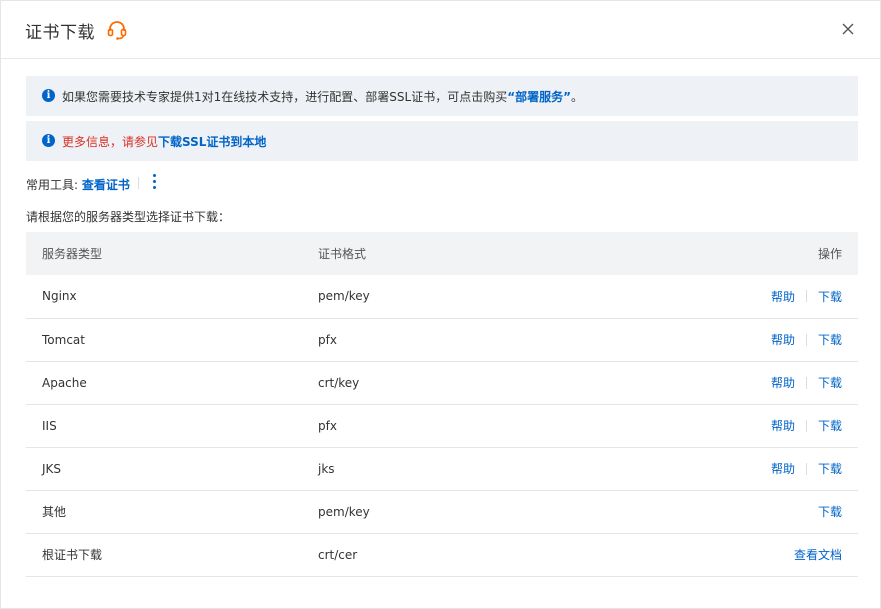  I want to click on format-cell: crt/key, so click(492, 383).